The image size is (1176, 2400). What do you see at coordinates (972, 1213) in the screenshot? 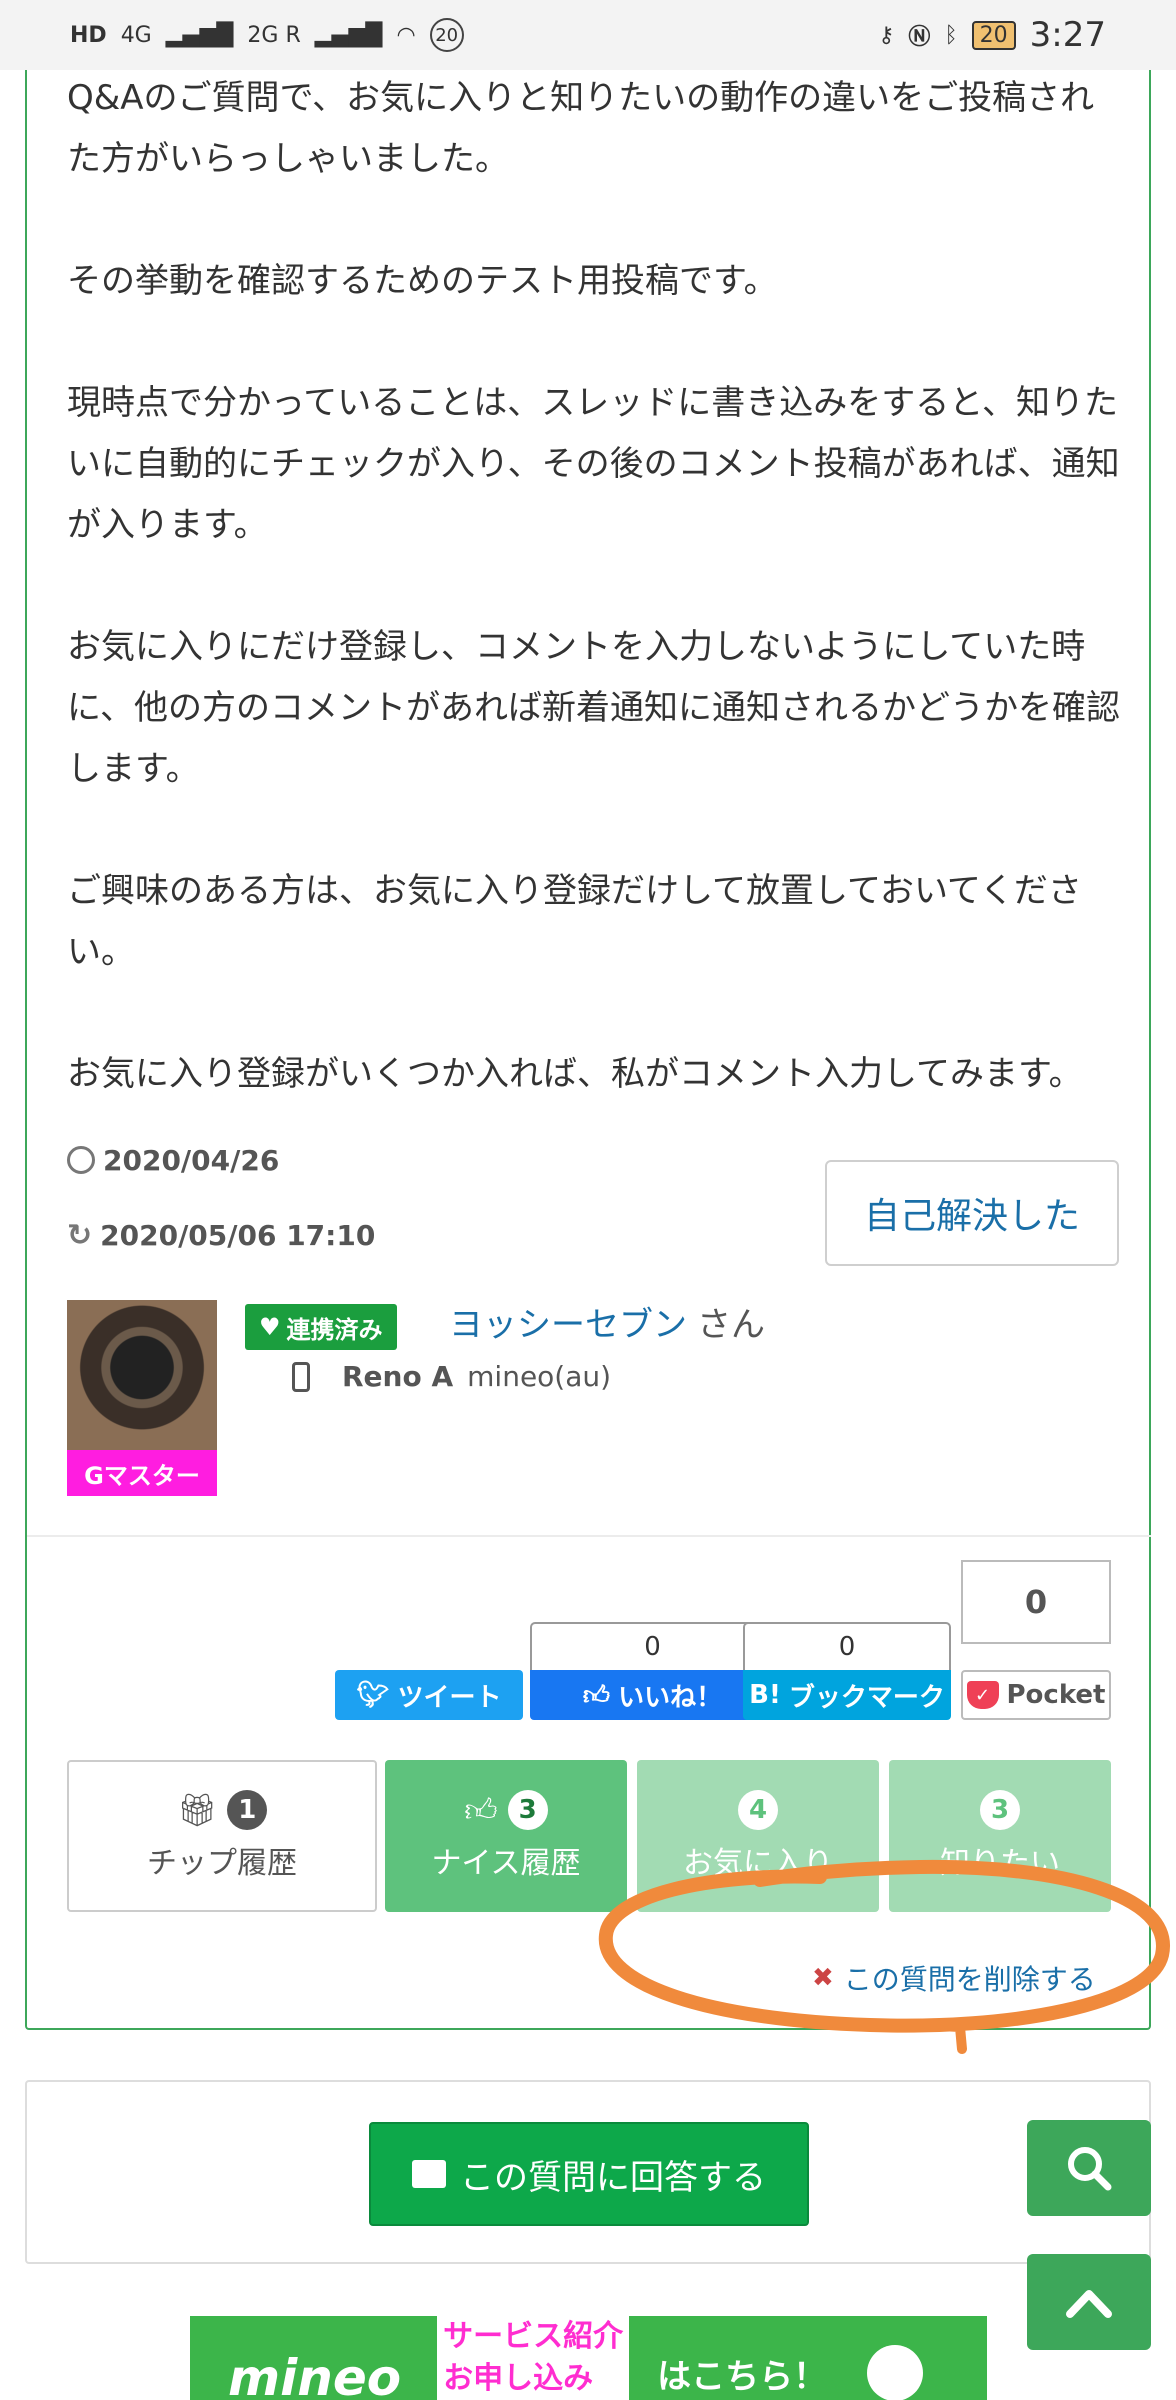
I see `self-solve-button: 自己解決した` at bounding box center [972, 1213].